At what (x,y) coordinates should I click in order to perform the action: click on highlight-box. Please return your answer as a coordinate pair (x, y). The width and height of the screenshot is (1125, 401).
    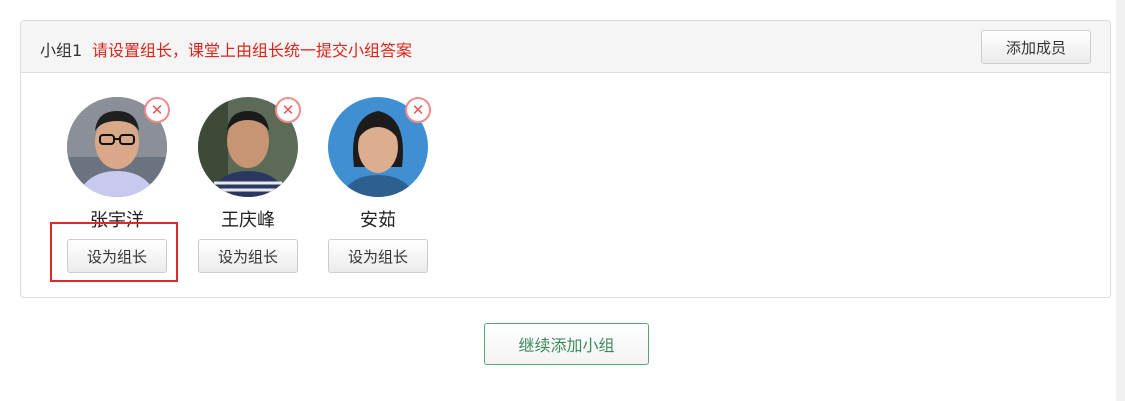
    Looking at the image, I should click on (114, 252).